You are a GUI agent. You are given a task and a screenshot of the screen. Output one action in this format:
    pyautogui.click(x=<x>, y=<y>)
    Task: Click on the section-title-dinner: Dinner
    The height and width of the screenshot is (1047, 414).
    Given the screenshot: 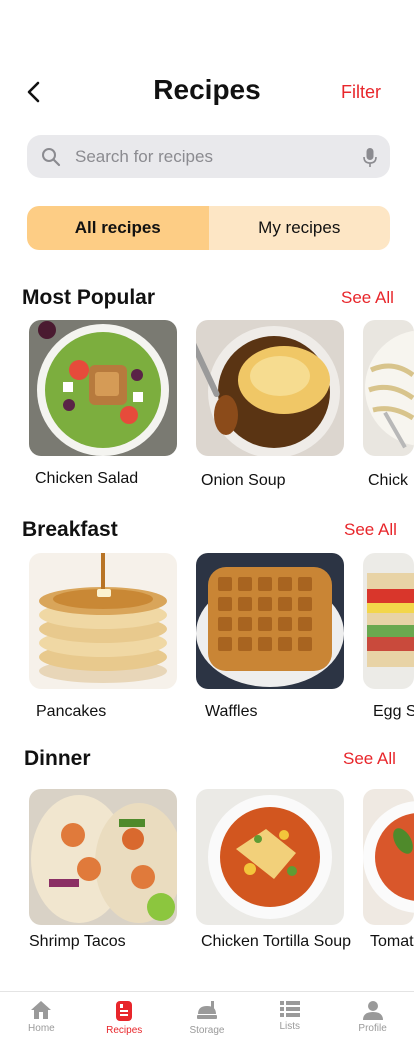 What is the action you would take?
    pyautogui.click(x=57, y=758)
    